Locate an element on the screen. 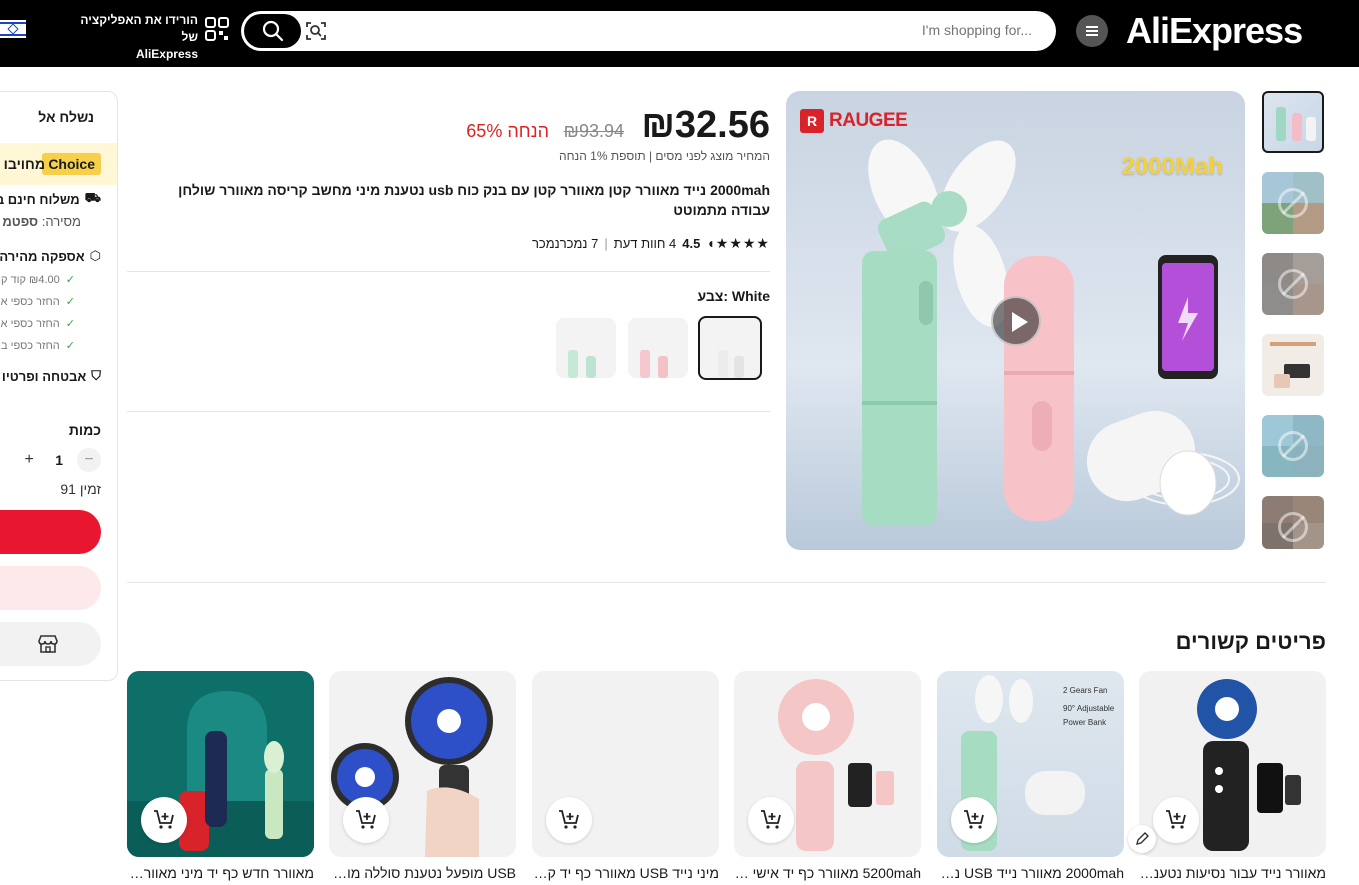 The width and height of the screenshot is (1359, 885). search-icon is located at coordinates (273, 31).